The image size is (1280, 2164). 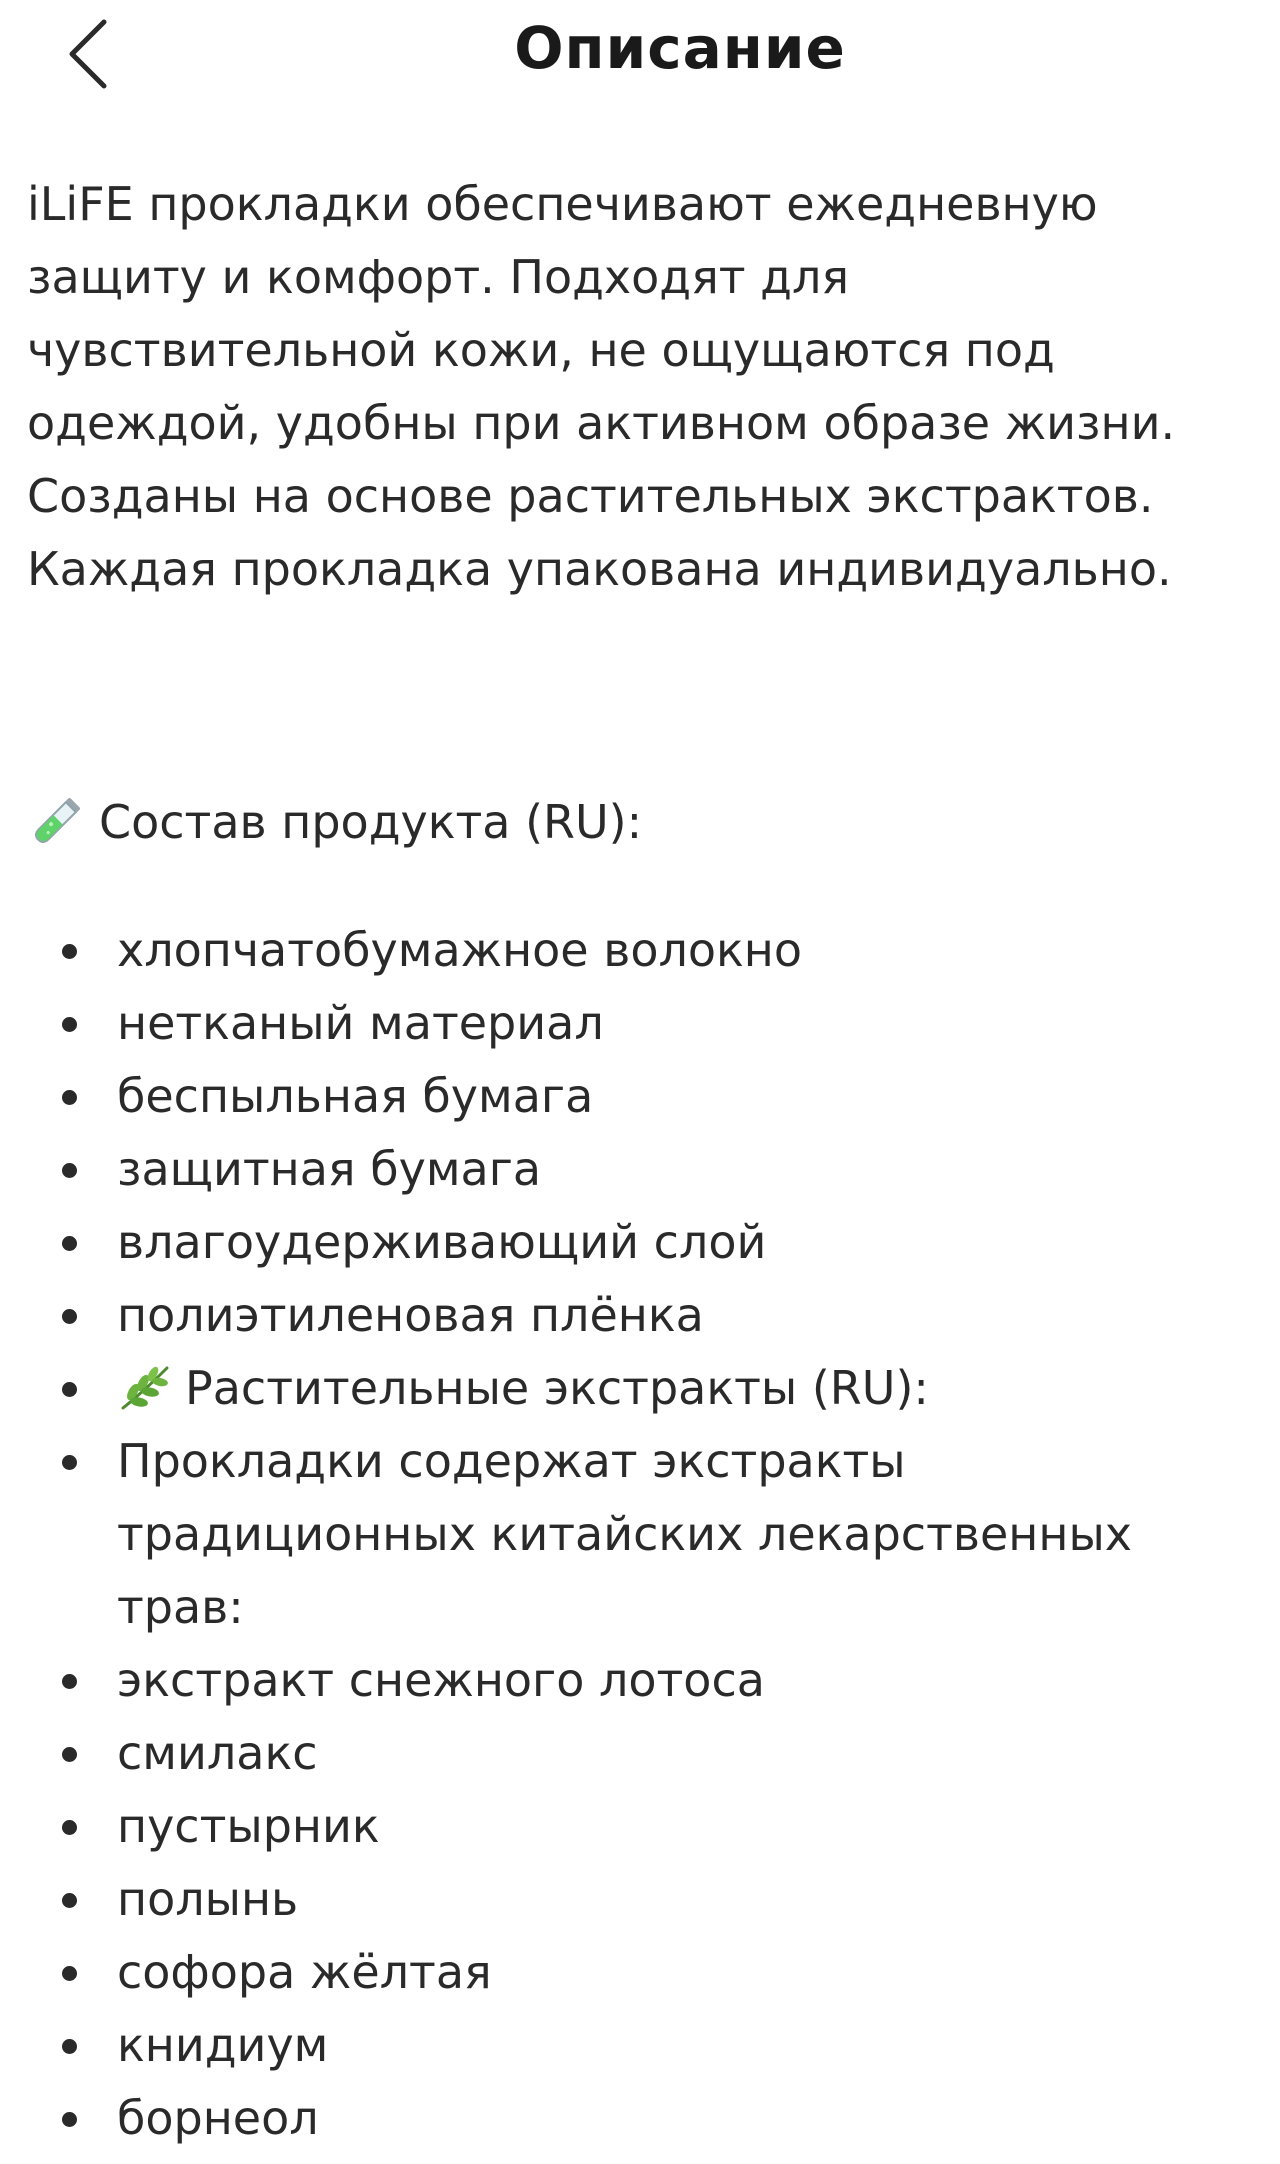 I want to click on list-item: пустырник, so click(x=629, y=1826).